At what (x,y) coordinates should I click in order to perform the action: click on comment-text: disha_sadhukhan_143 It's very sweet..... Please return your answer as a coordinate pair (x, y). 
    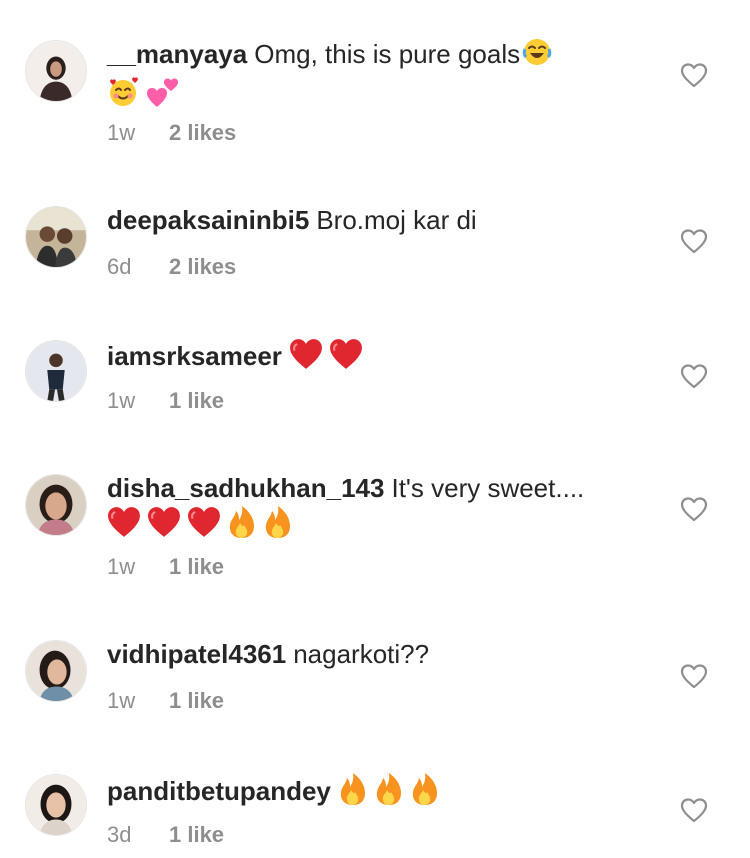
    Looking at the image, I should click on (377, 509).